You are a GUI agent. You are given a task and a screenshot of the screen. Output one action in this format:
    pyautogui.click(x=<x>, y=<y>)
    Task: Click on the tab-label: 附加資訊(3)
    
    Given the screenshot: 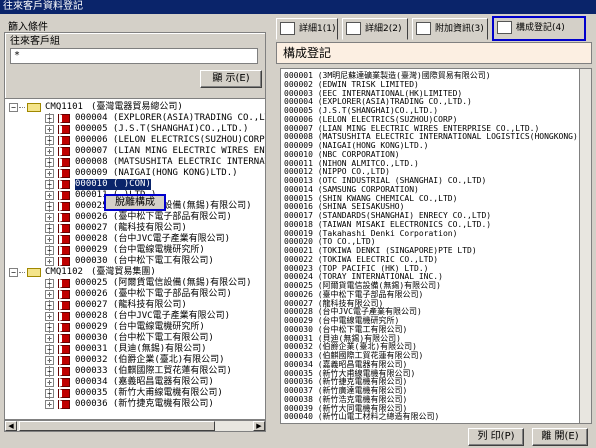 What is the action you would take?
    pyautogui.click(x=459, y=29)
    